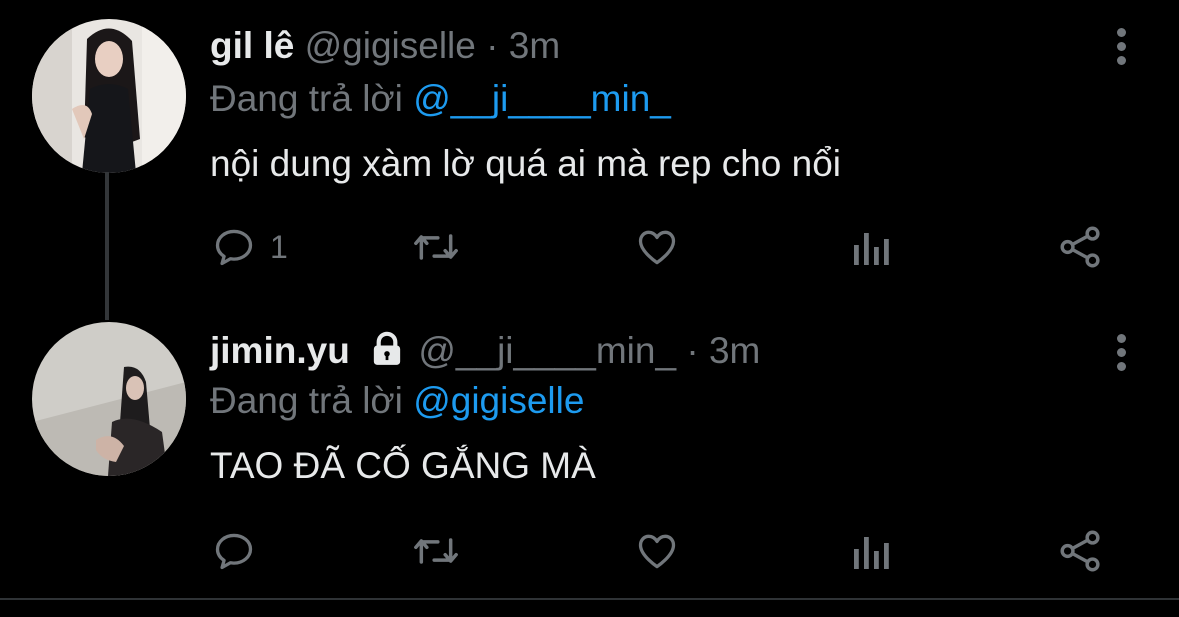 The height and width of the screenshot is (617, 1179). I want to click on user-handle: @__ji____min_, so click(547, 350).